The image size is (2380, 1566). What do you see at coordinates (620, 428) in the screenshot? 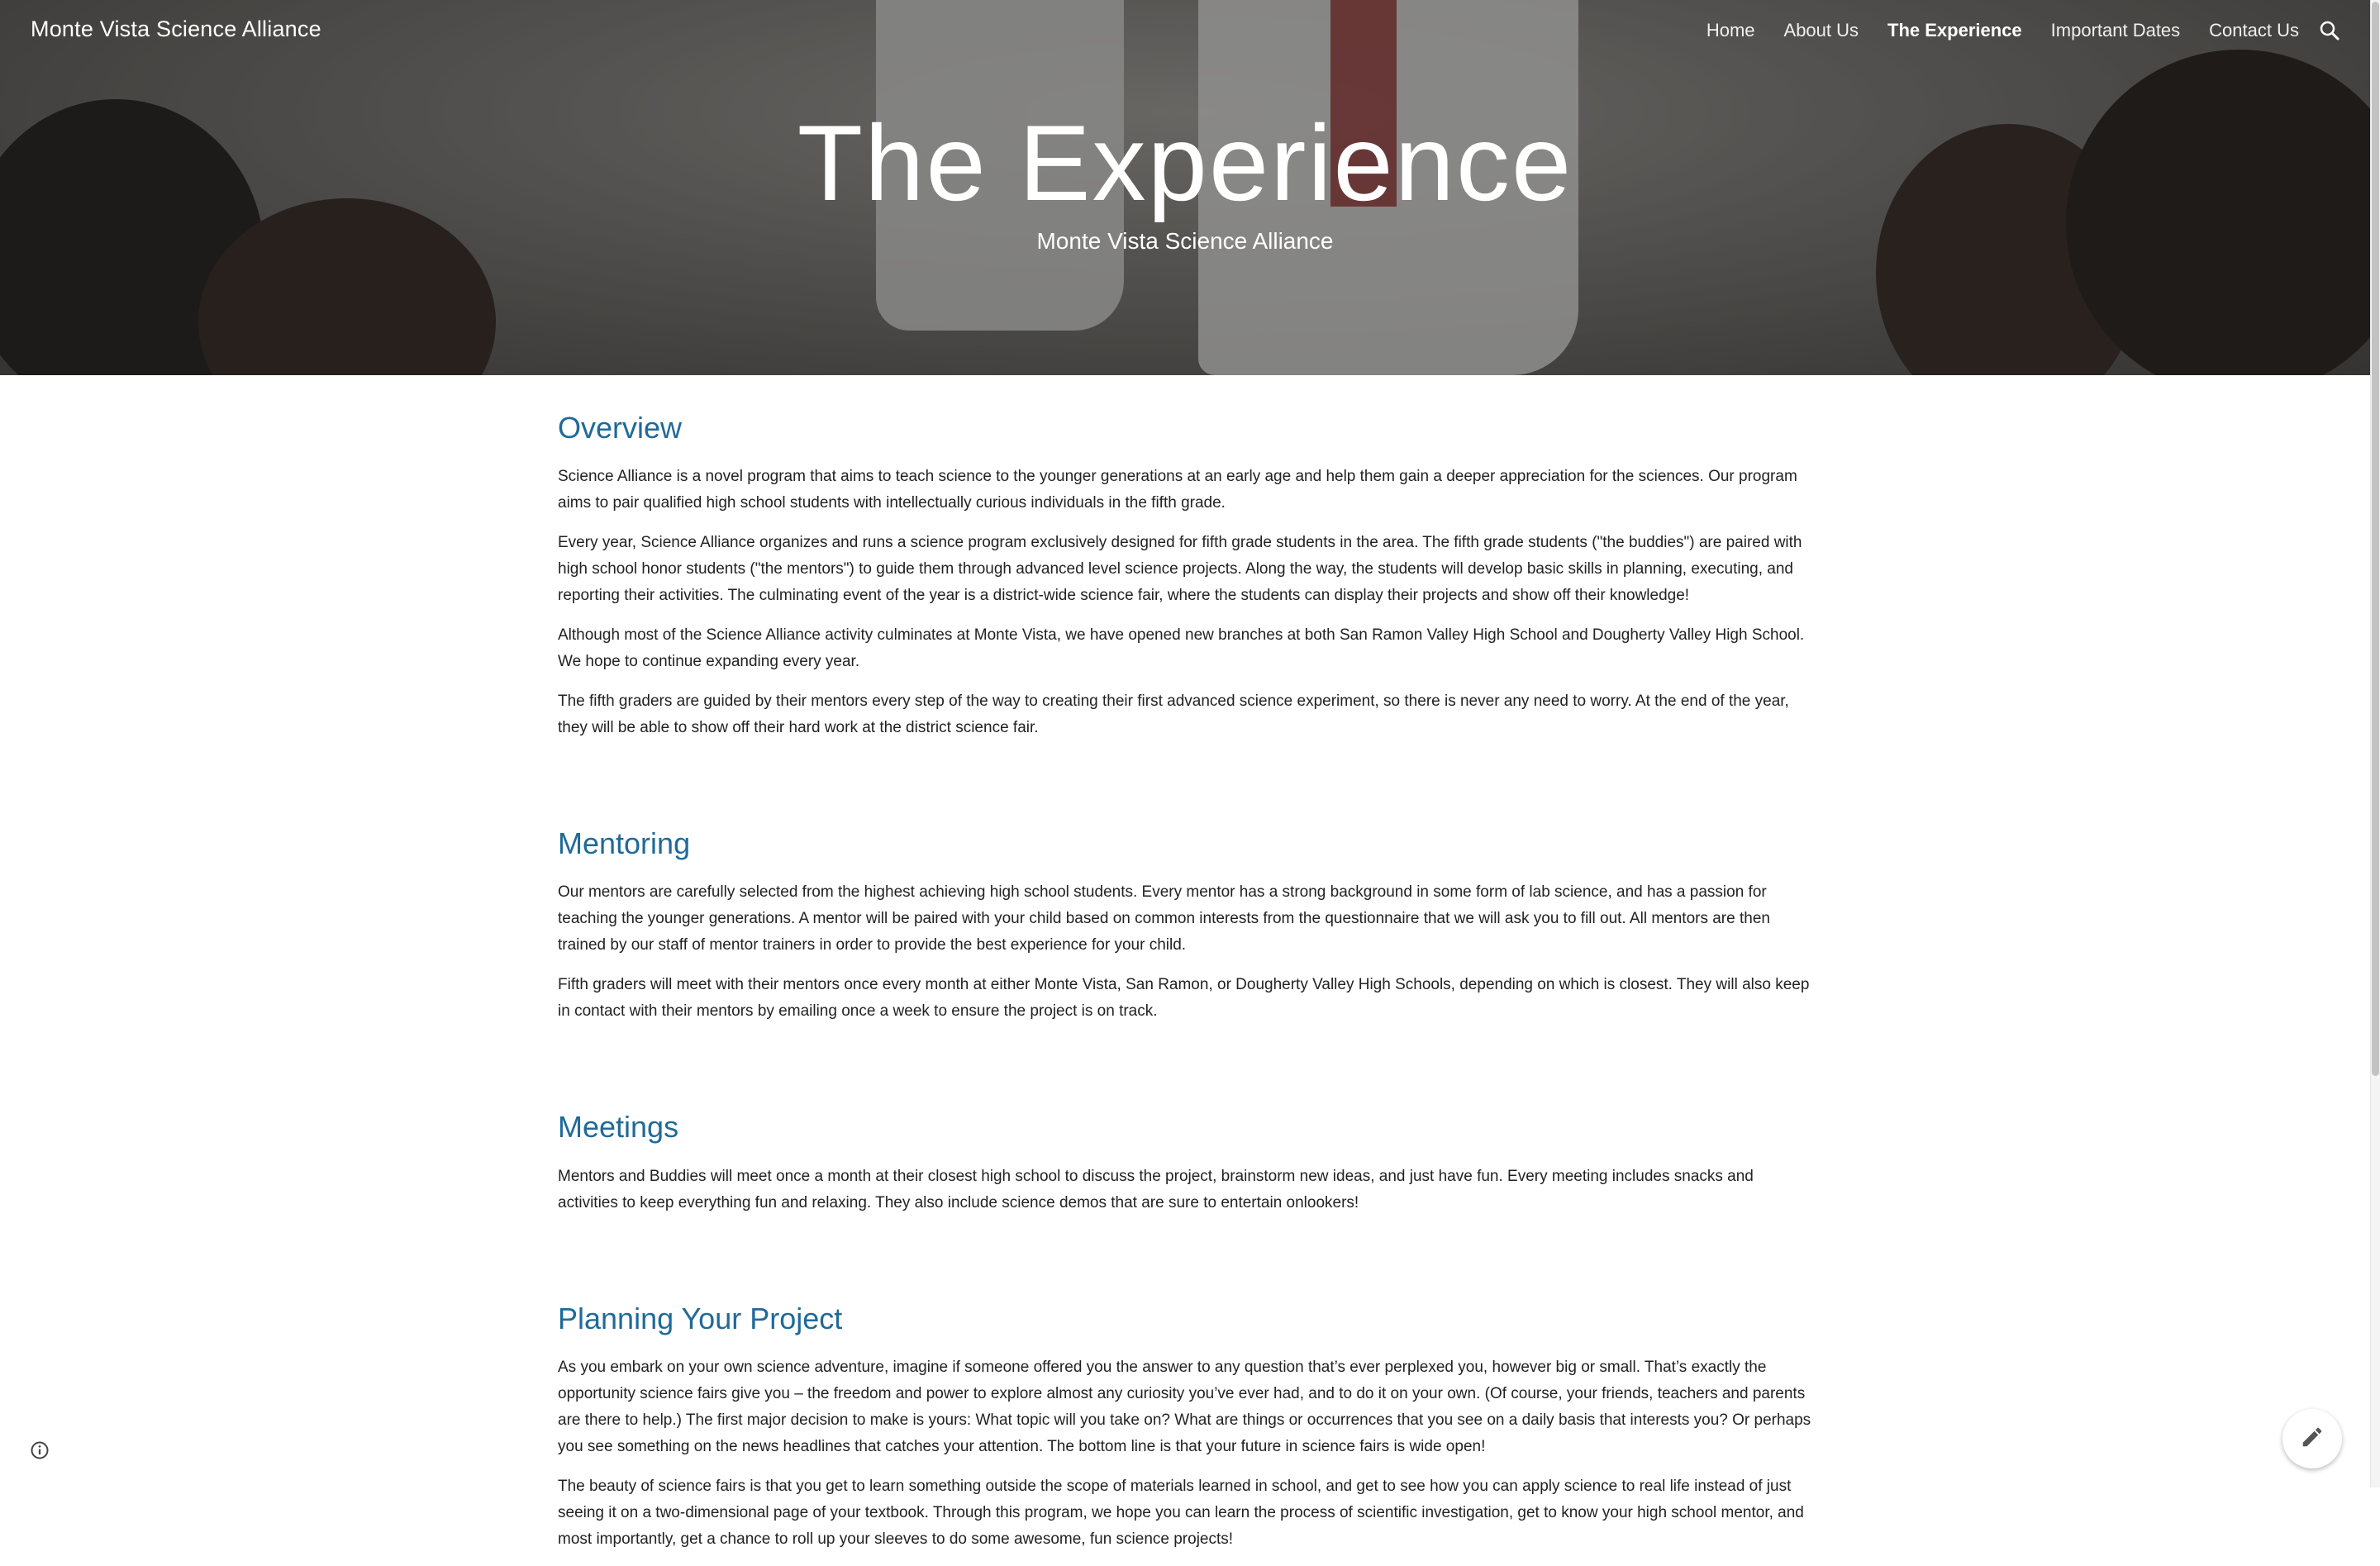
I see `section-heading: Overview` at bounding box center [620, 428].